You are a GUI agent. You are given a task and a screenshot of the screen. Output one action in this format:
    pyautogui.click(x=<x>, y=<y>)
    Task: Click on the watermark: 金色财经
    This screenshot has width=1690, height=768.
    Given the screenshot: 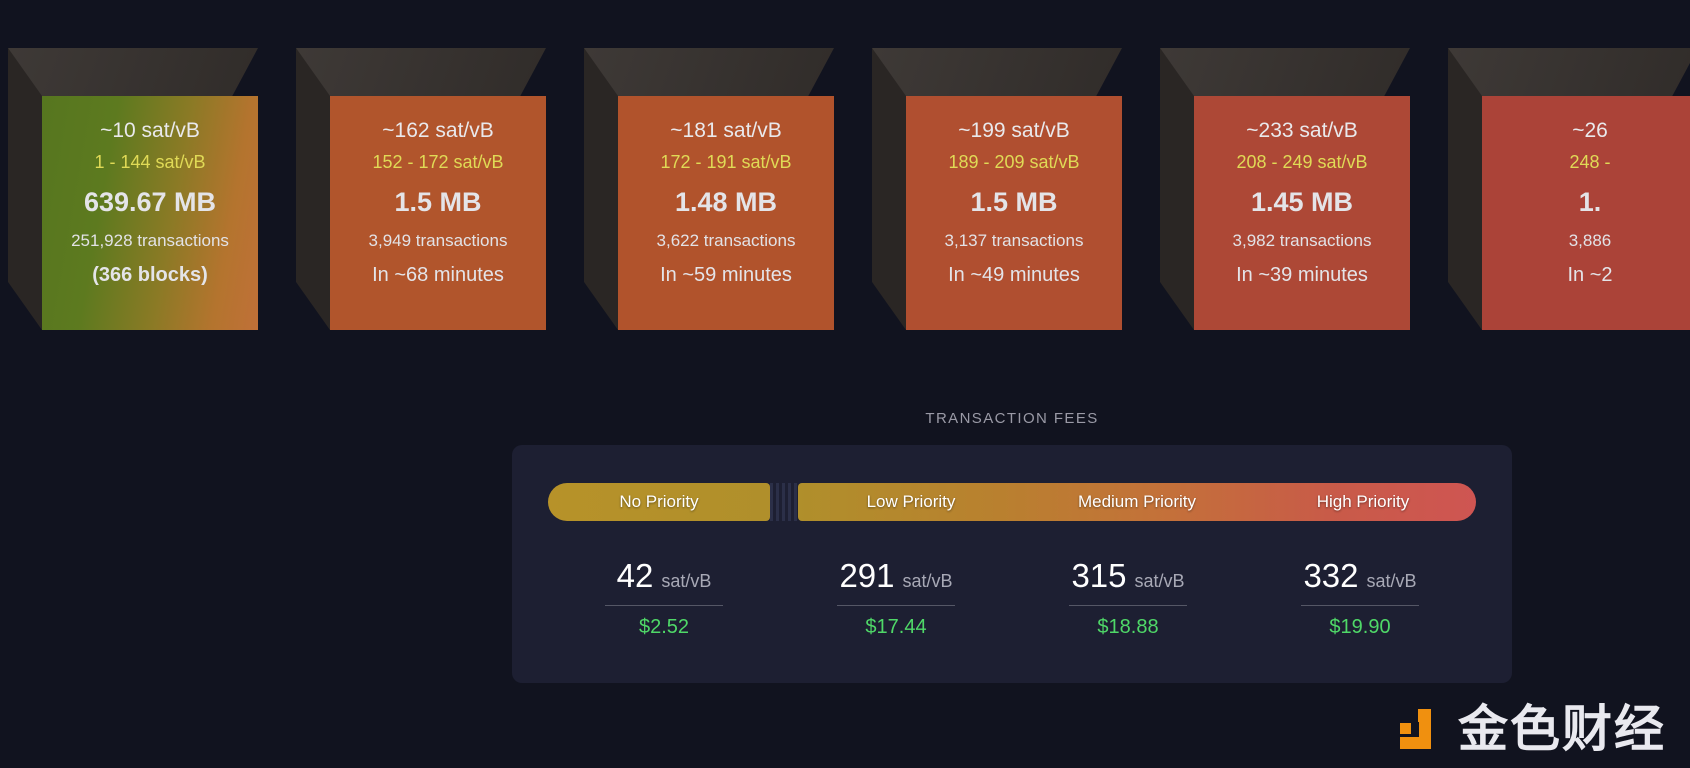 What is the action you would take?
    pyautogui.click(x=1531, y=729)
    